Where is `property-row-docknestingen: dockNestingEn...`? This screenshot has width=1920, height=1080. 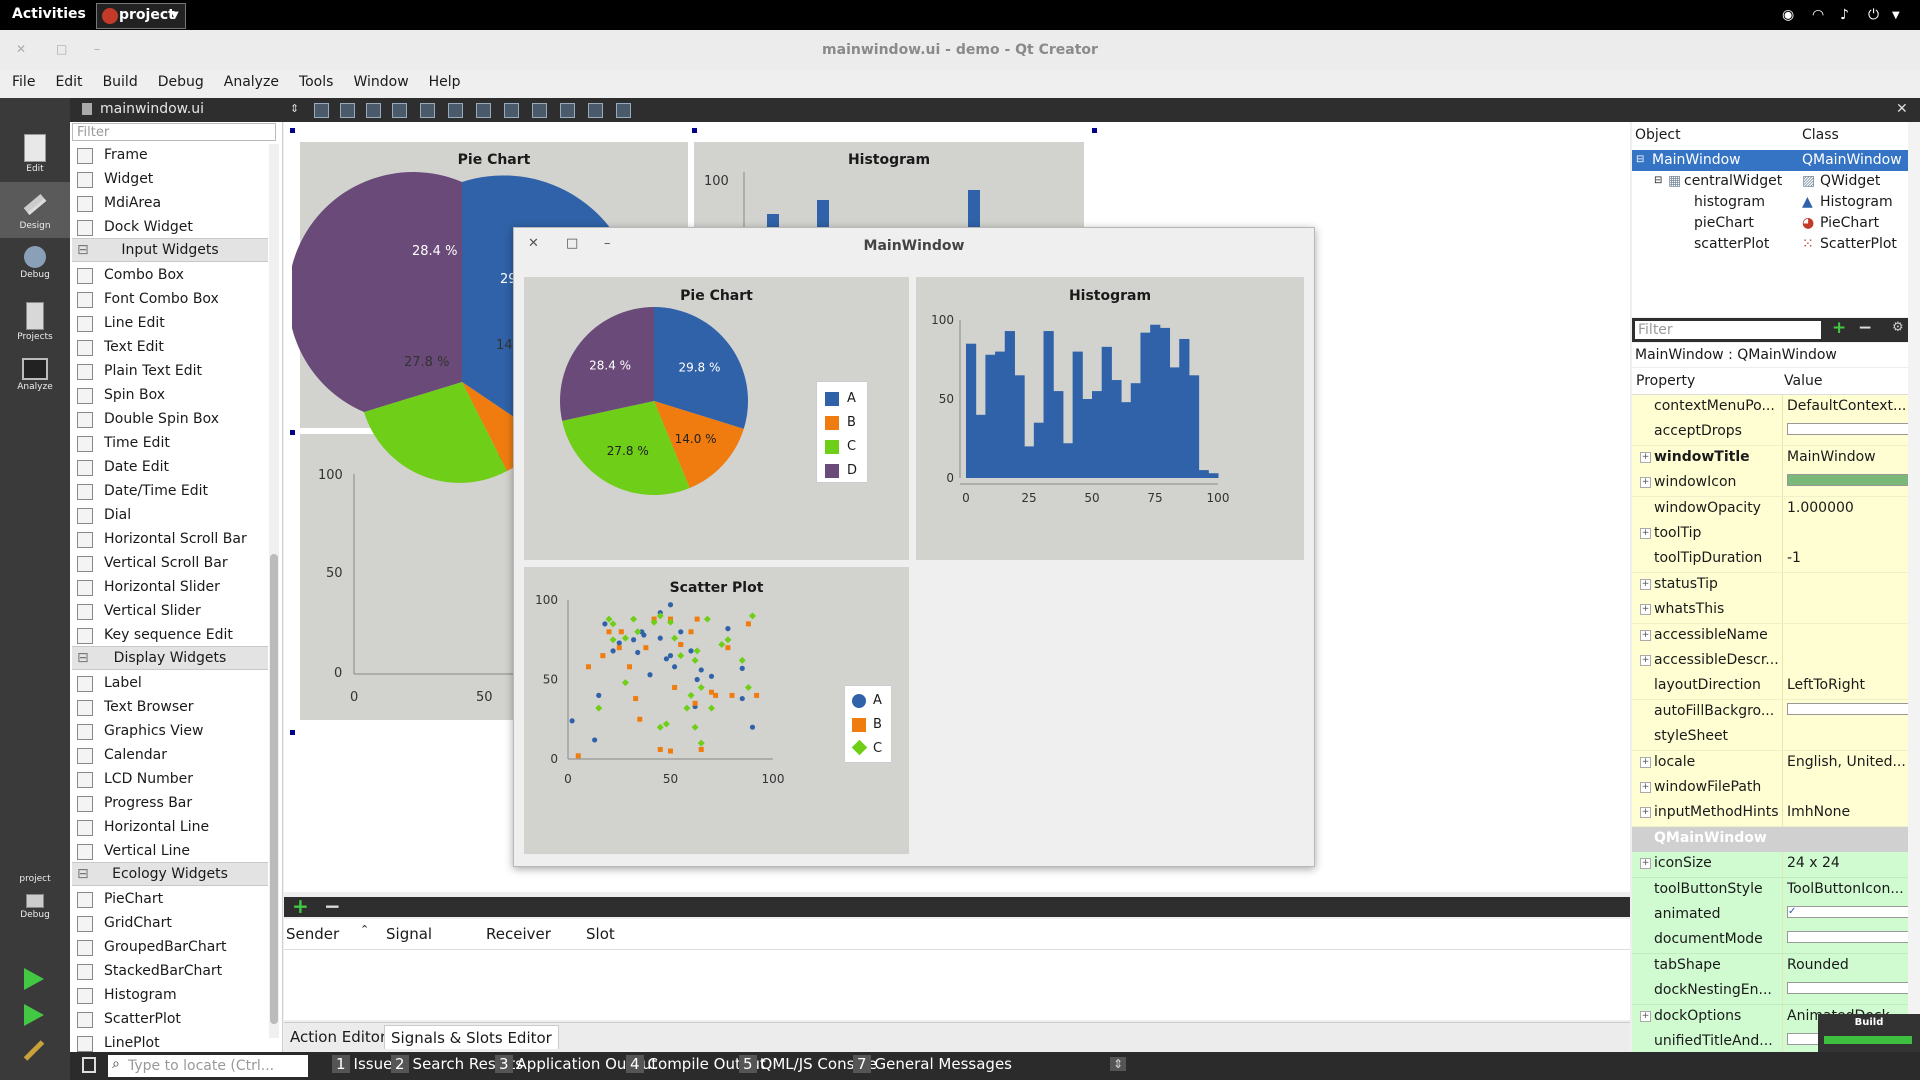
property-row-docknestingen: dockNestingEn... is located at coordinates (1770, 992).